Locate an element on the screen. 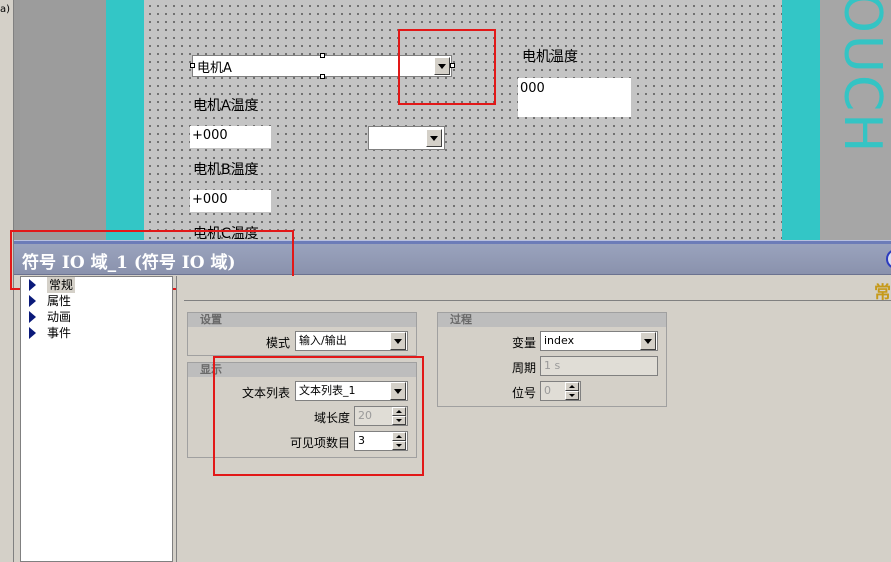 The width and height of the screenshot is (891, 562). cycle-value: 1 s is located at coordinates (552, 365).